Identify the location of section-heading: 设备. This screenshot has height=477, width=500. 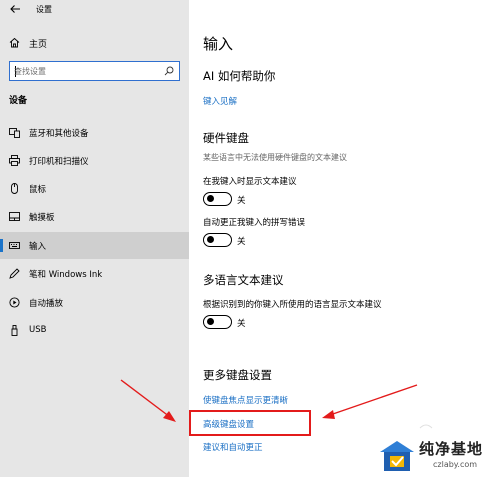
(18, 101).